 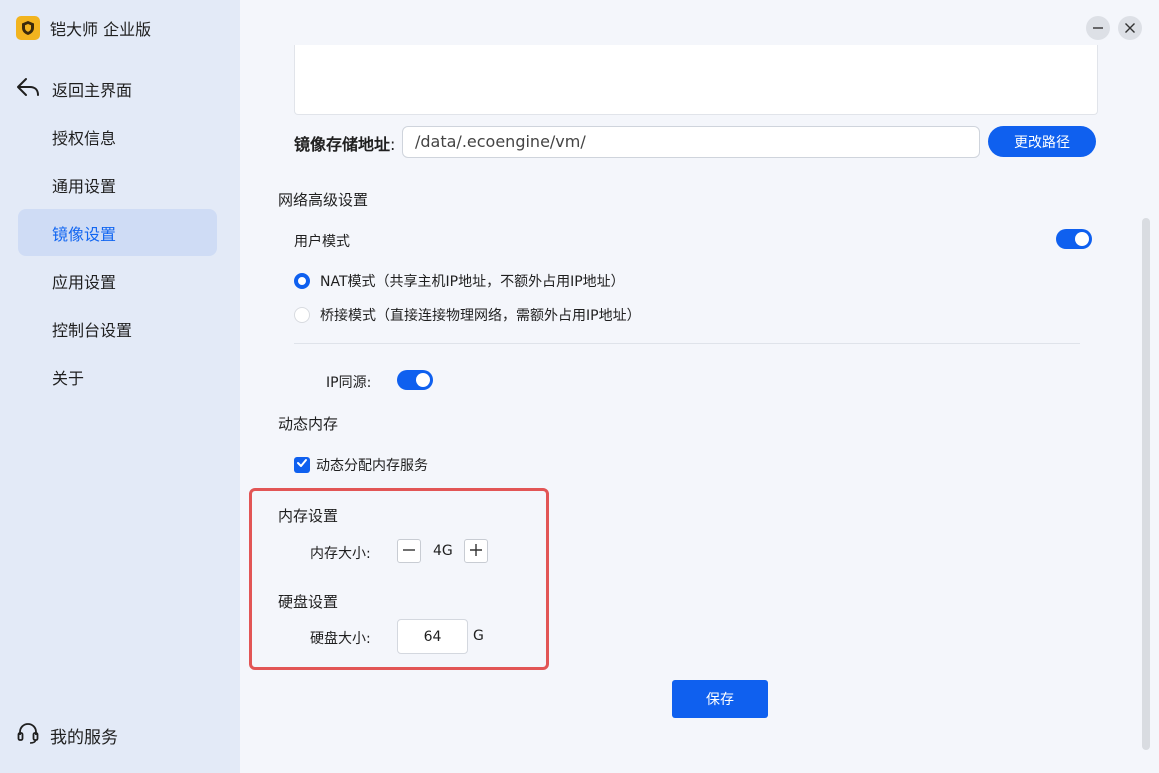 I want to click on disk-size-label: 硬盘大小:, so click(x=340, y=639).